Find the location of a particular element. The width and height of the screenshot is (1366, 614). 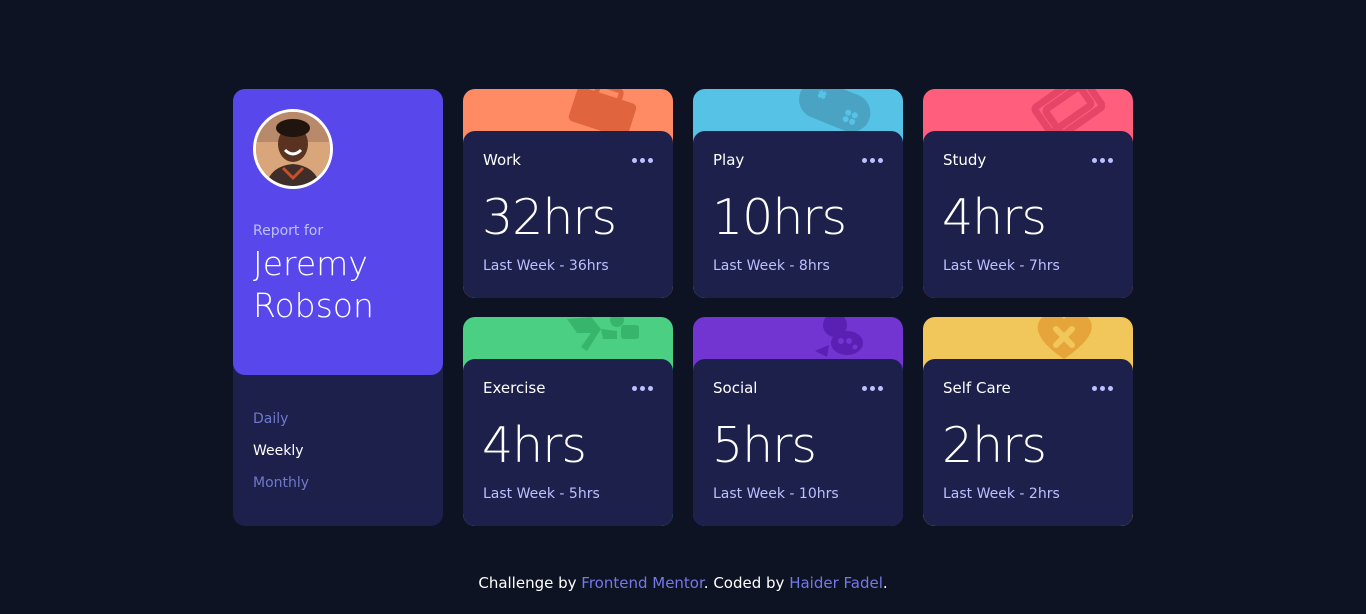

card-play: Play 10hrs Last Week - 8hrs is located at coordinates (798, 193).